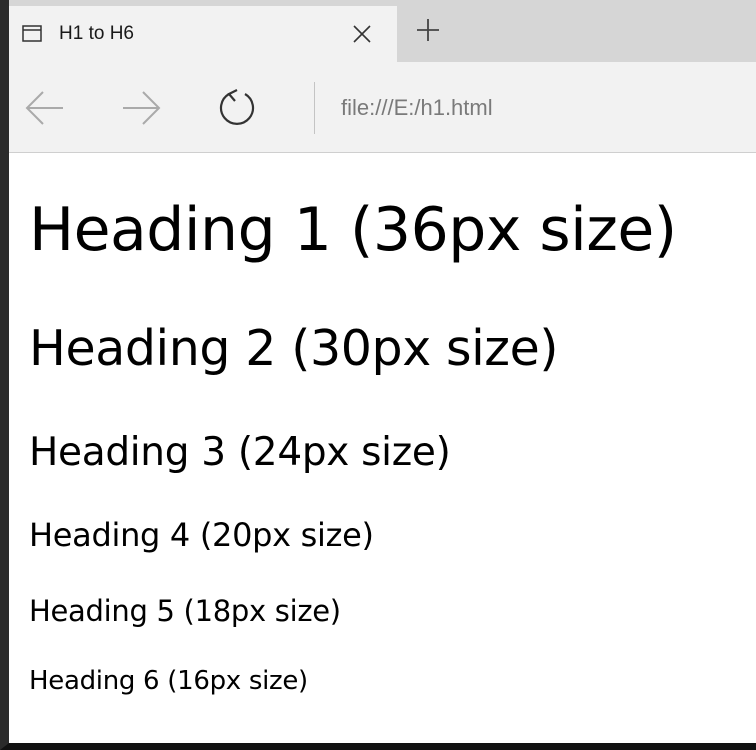  Describe the element at coordinates (541, 108) in the screenshot. I see `address-bar` at that location.